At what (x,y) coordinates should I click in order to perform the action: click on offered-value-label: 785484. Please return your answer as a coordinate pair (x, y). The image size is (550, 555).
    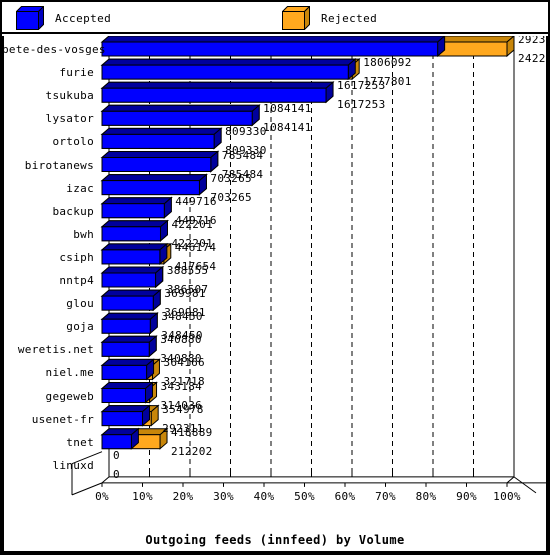
    Looking at the image, I should click on (242, 155).